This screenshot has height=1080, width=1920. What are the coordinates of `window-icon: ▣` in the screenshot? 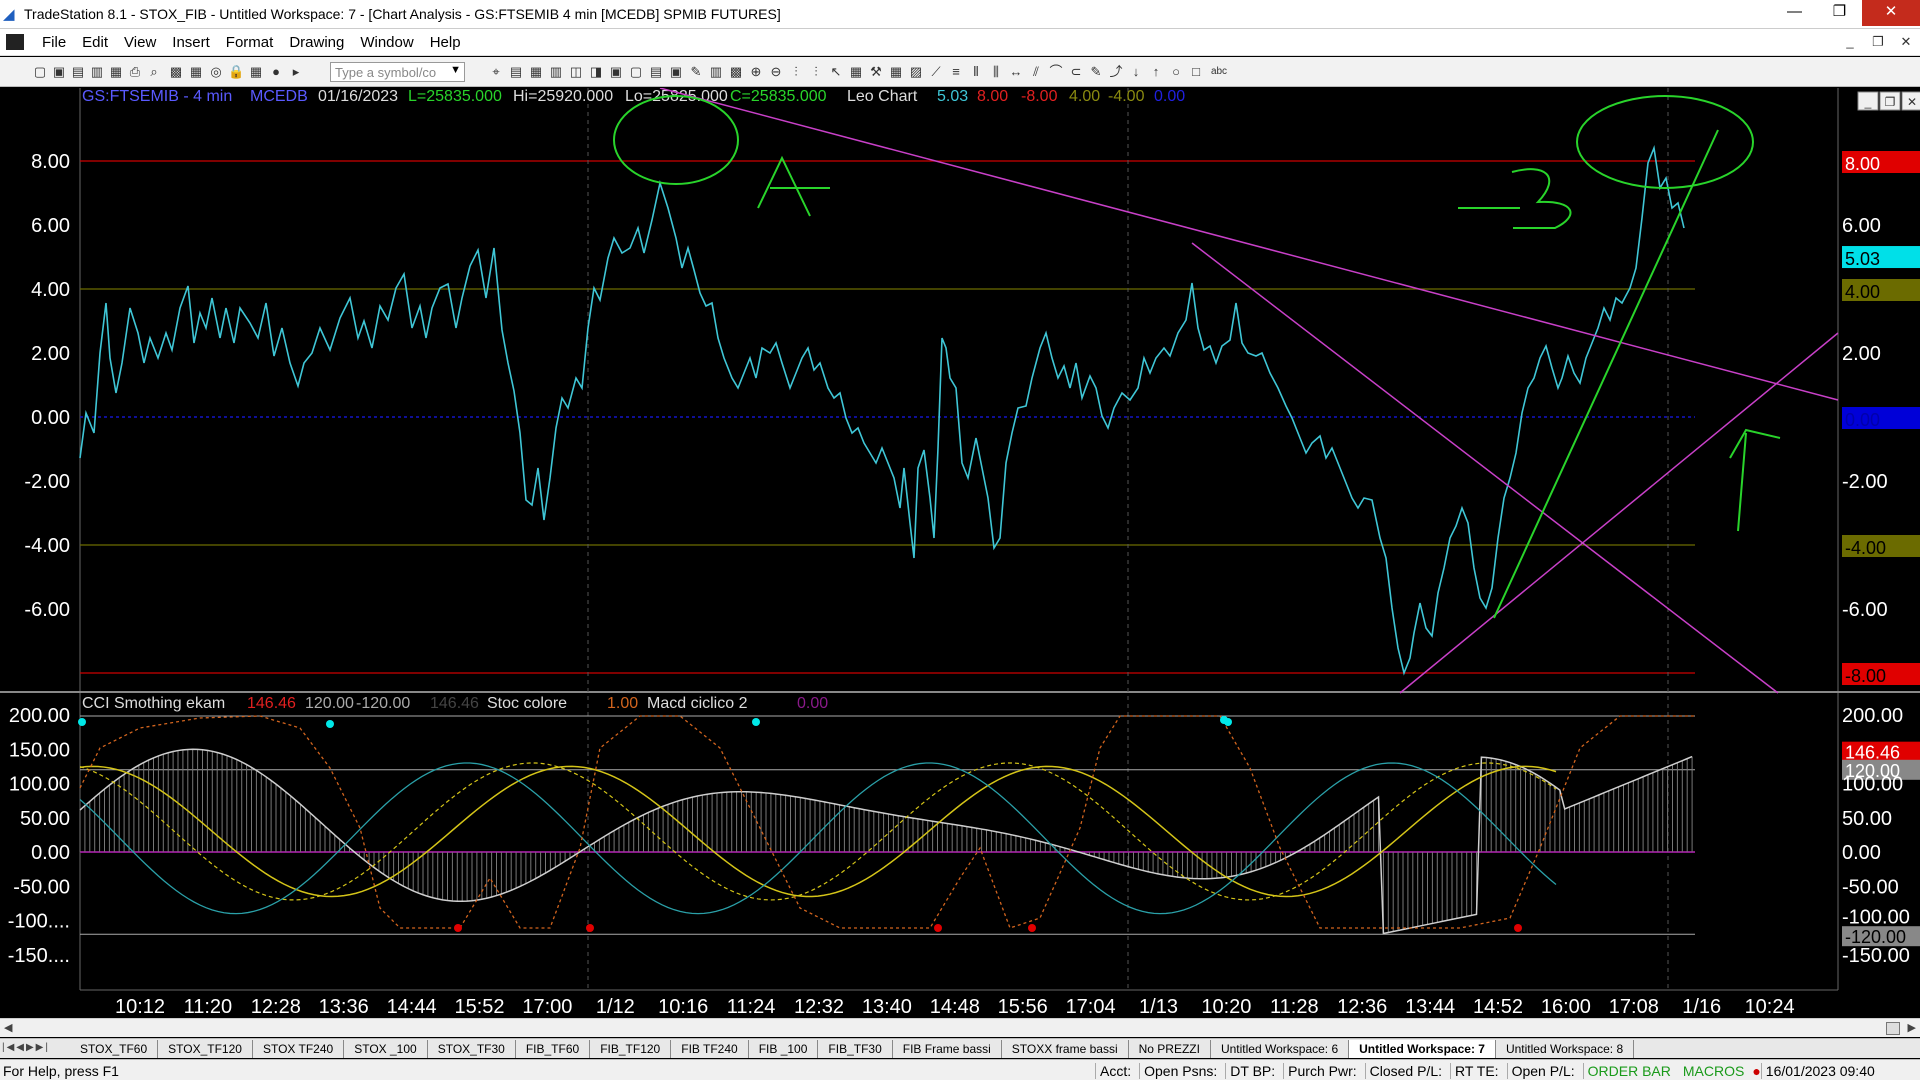 It's located at (616, 72).